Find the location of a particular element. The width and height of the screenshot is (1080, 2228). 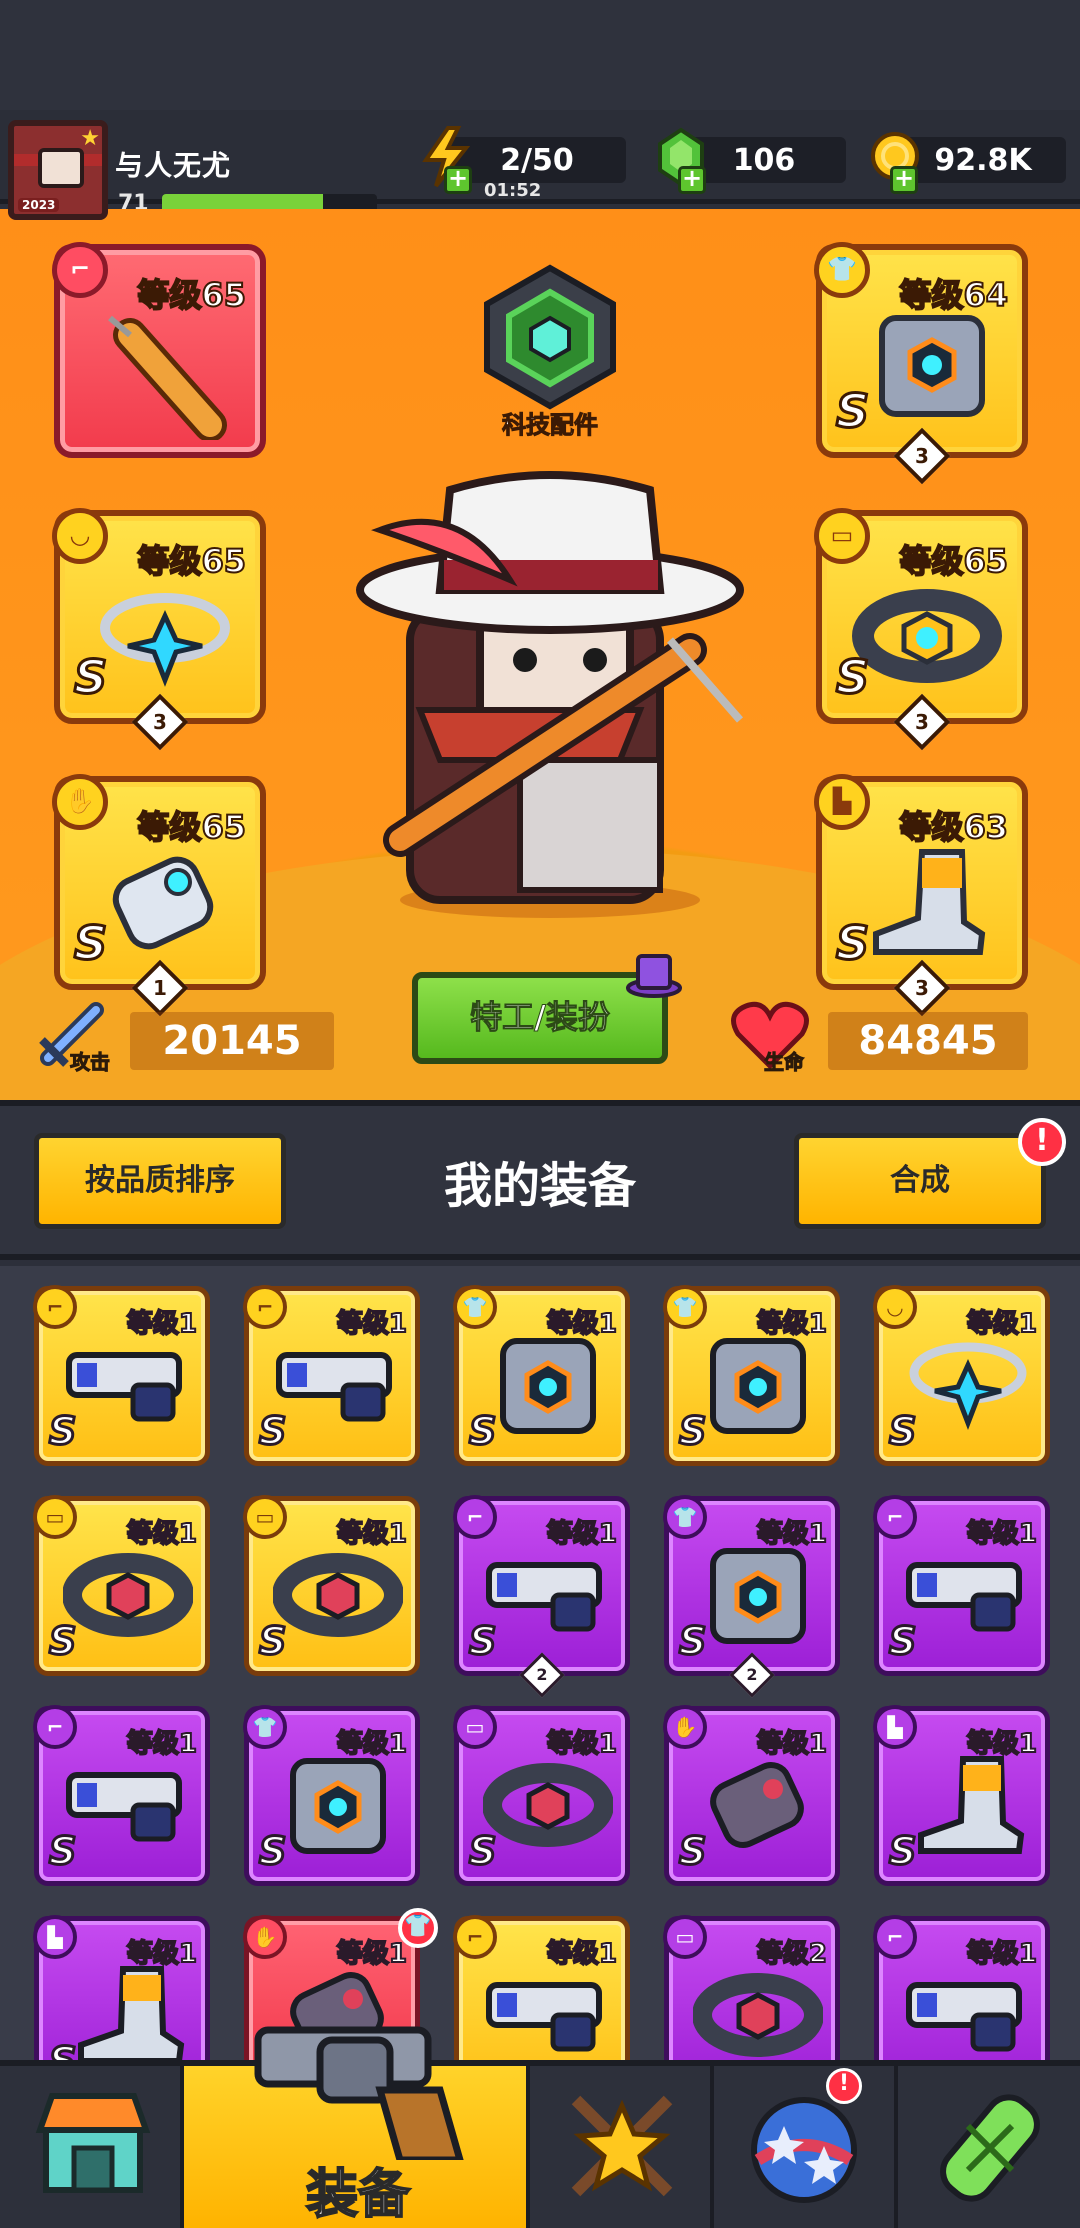

merge-button: 合成 is located at coordinates (920, 1181).